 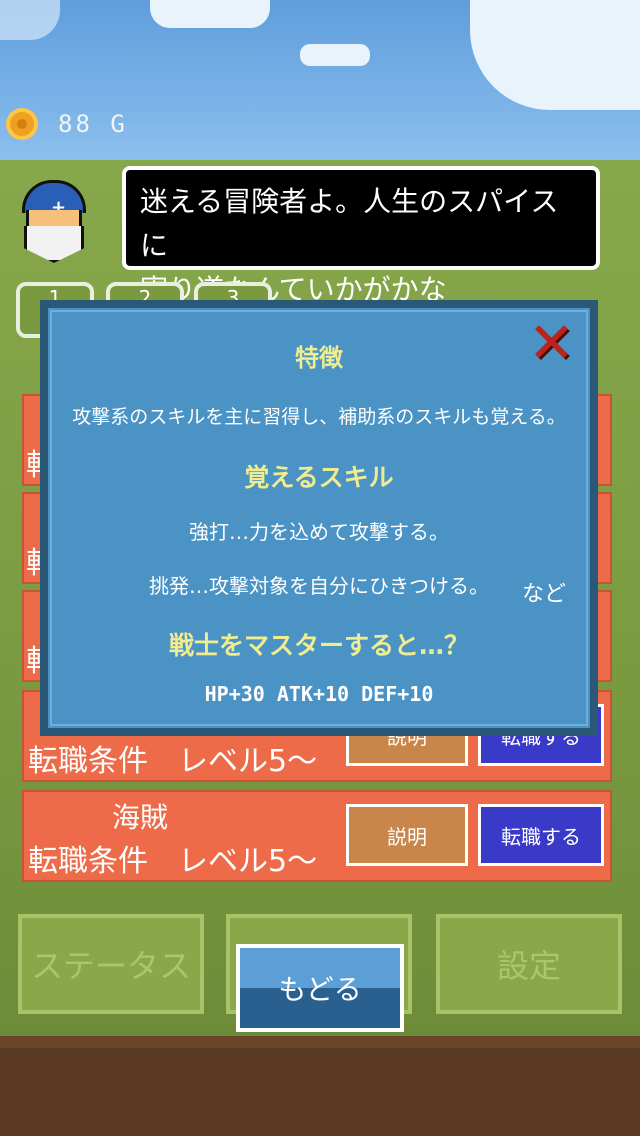 I want to click on dirt-floor, so click(x=320, y=1086).